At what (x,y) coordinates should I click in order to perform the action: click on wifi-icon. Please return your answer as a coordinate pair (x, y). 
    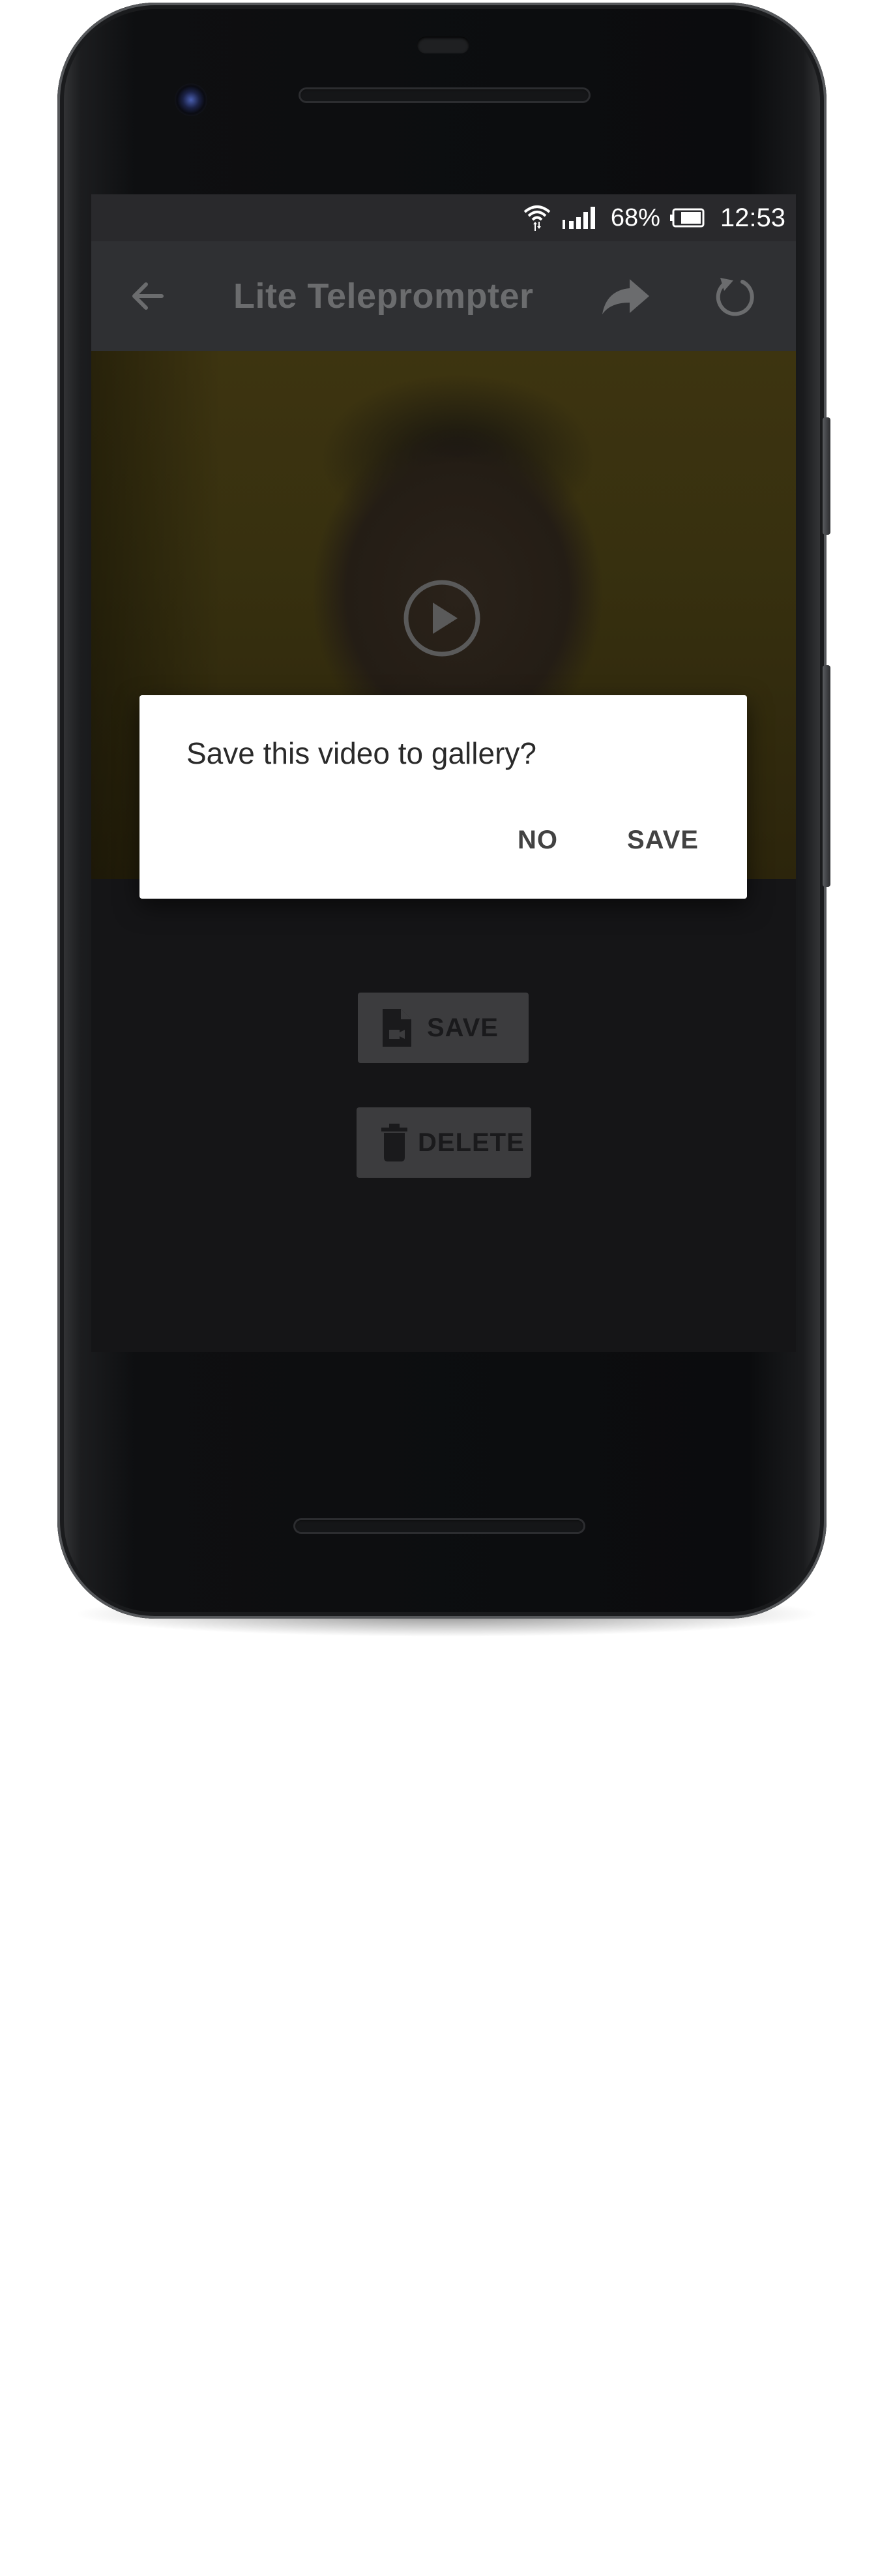
    Looking at the image, I should click on (537, 218).